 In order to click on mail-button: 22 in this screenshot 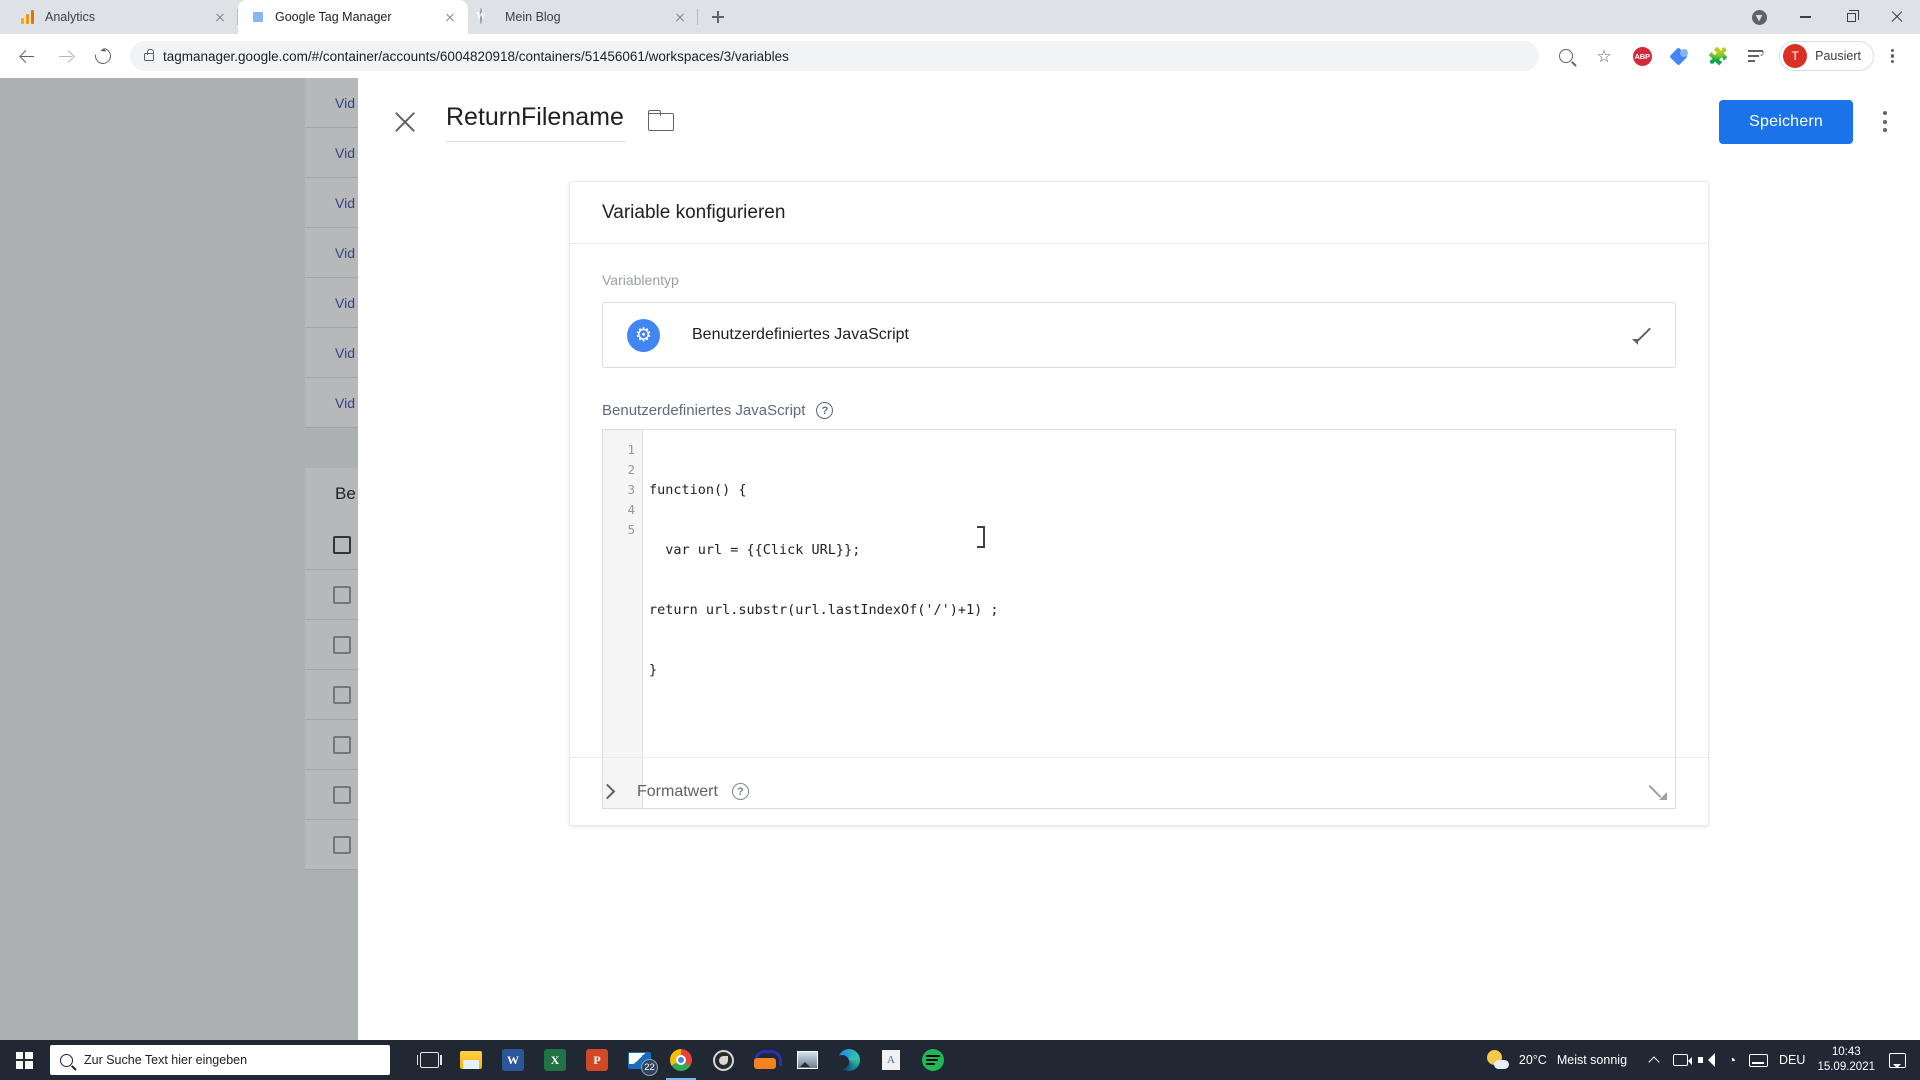, I will do `click(639, 1060)`.